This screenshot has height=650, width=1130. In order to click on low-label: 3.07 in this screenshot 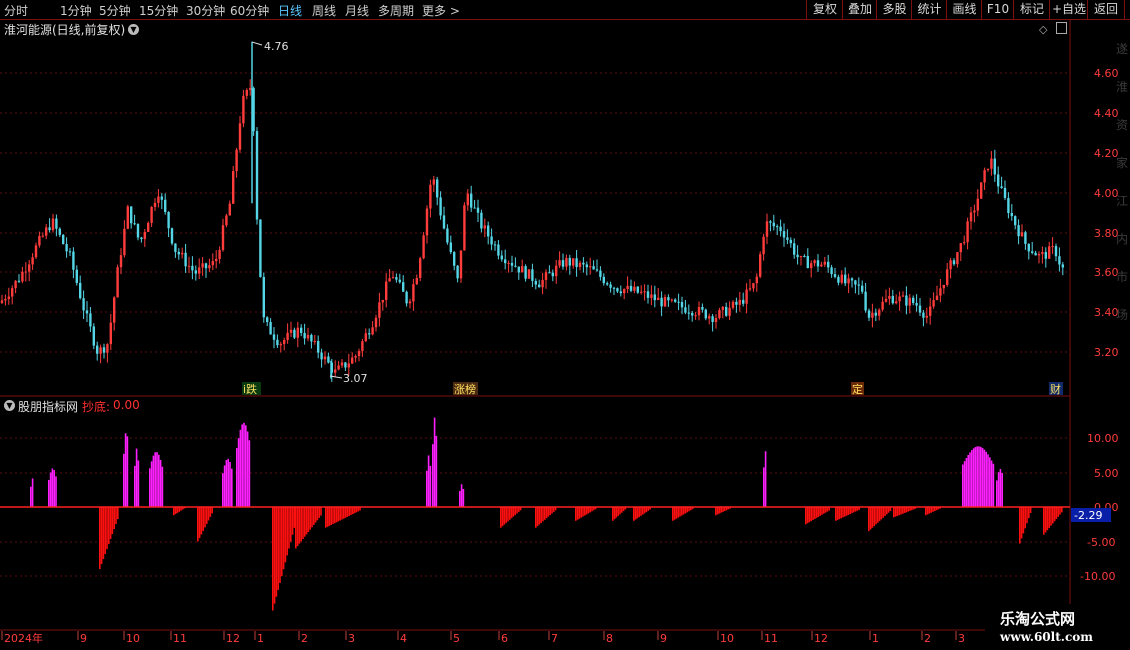, I will do `click(355, 378)`.